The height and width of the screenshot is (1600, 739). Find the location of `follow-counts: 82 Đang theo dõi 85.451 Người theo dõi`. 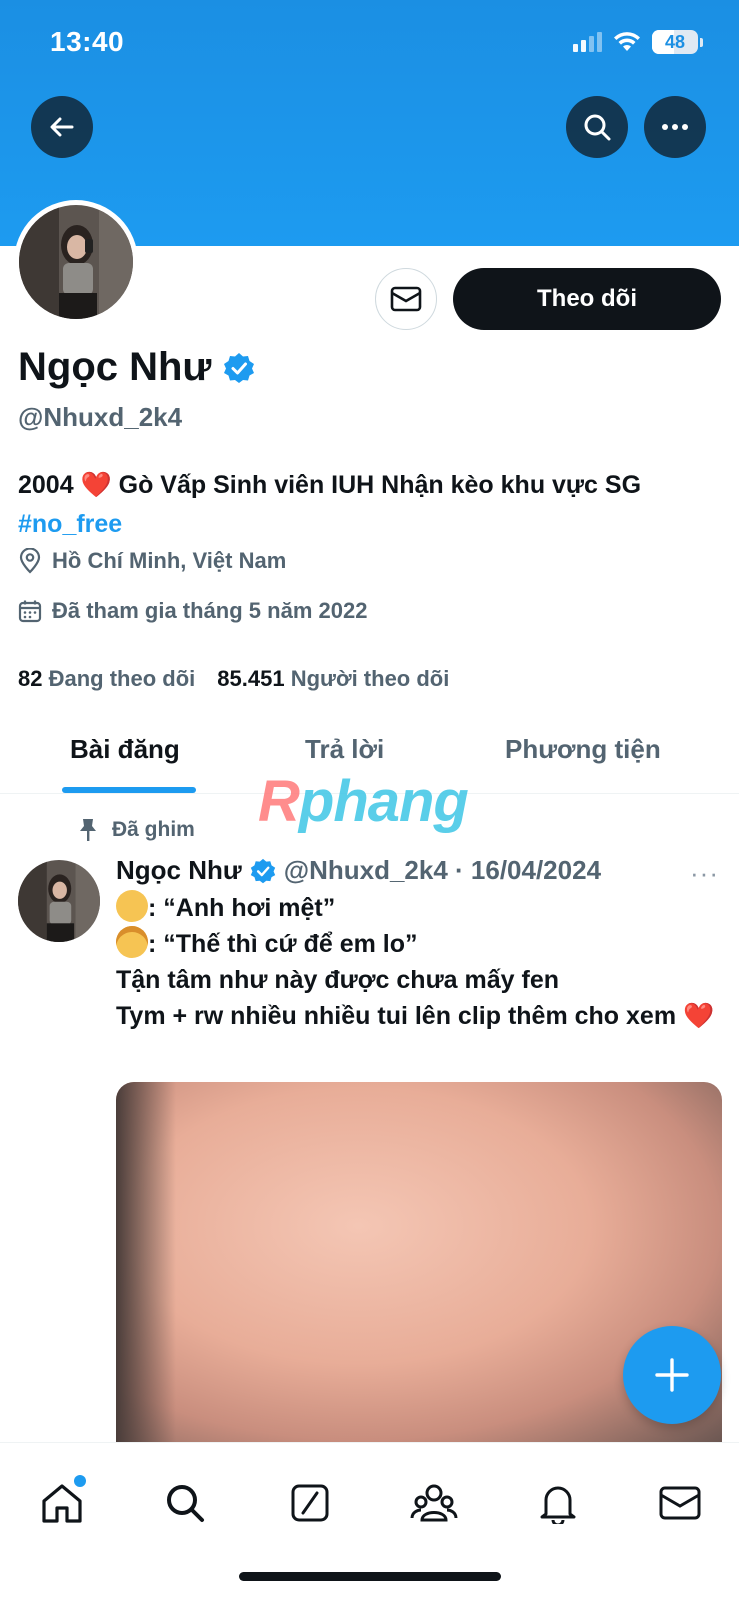

follow-counts: 82 Đang theo dõi 85.451 Người theo dõi is located at coordinates (233, 679).